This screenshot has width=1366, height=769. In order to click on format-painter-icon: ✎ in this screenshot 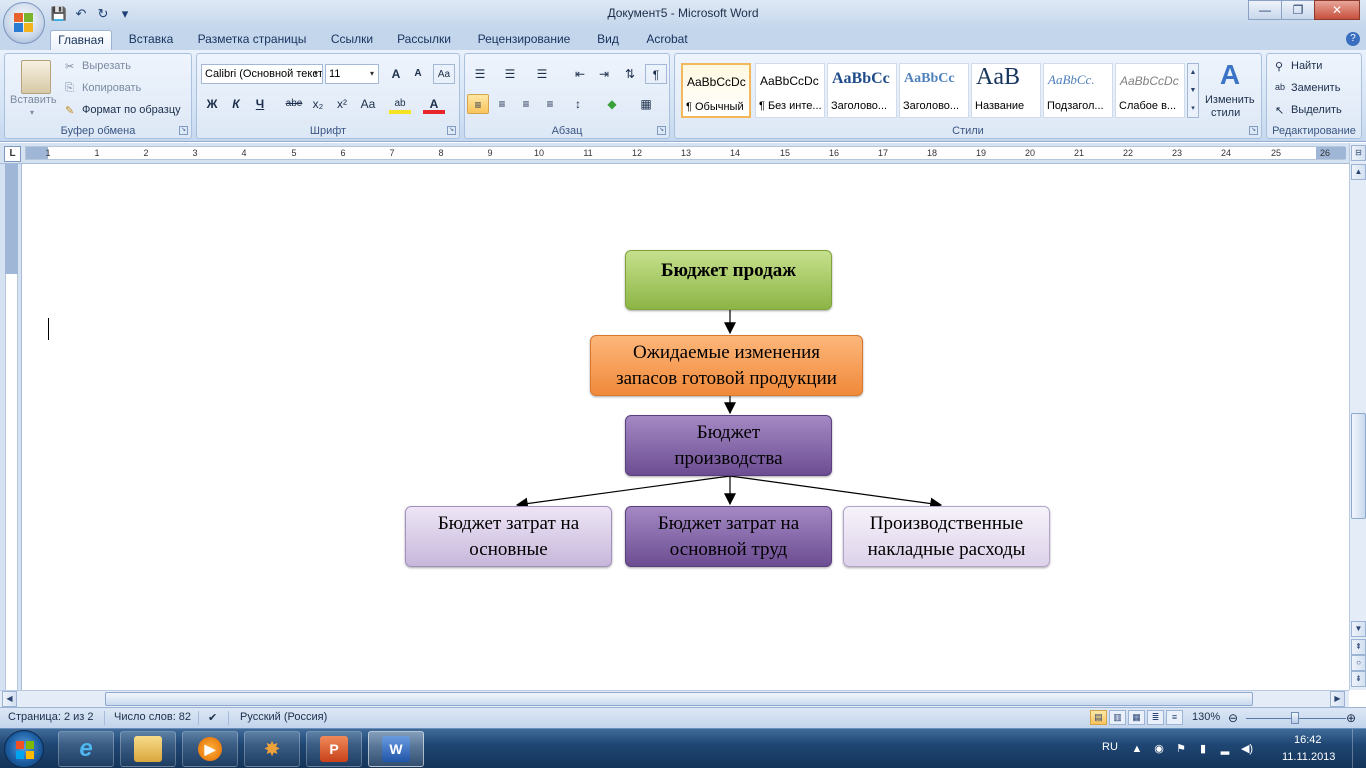, I will do `click(69, 110)`.